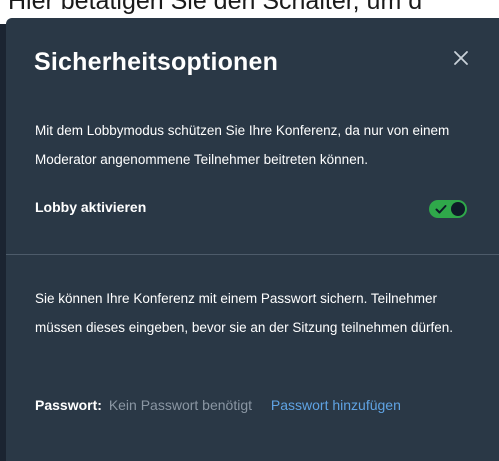 Image resolution: width=499 pixels, height=461 pixels. I want to click on lobby-toggle, so click(448, 209).